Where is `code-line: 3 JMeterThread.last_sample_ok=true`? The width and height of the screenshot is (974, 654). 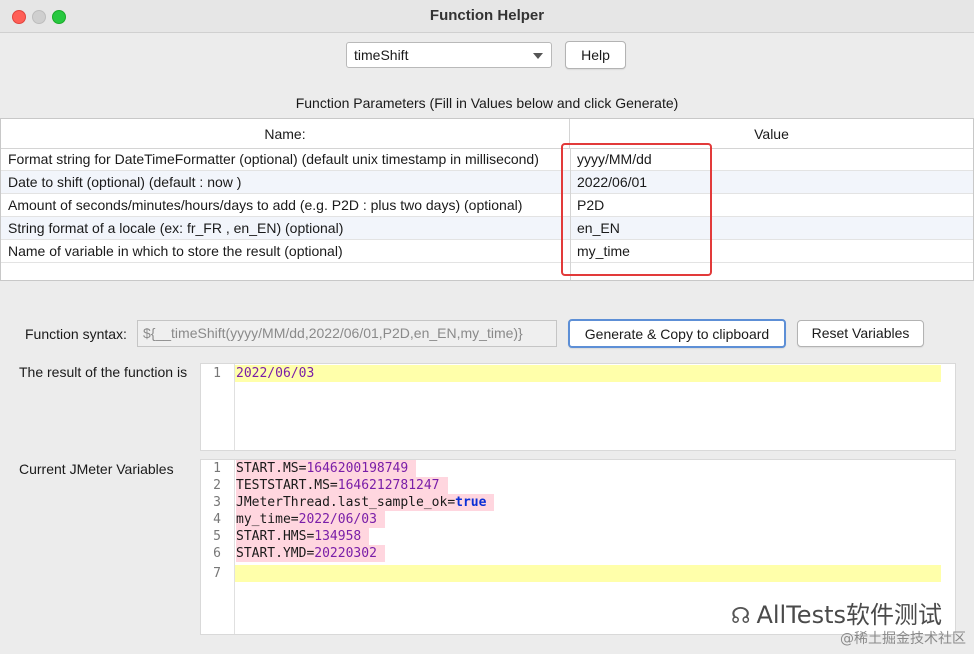 code-line: 3 JMeterThread.last_sample_ok=true is located at coordinates (578, 502).